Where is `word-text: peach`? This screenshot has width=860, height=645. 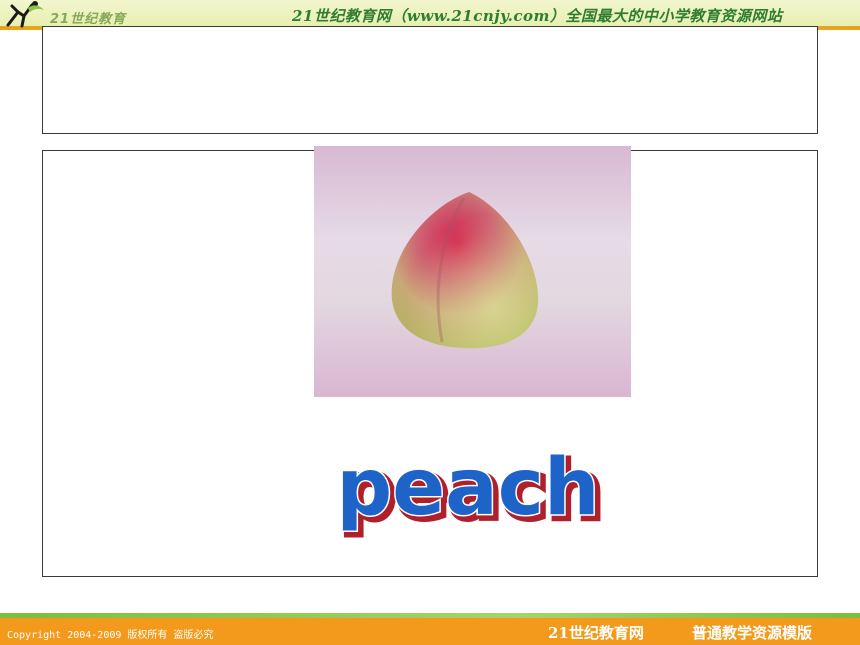 word-text: peach is located at coordinates (467, 488).